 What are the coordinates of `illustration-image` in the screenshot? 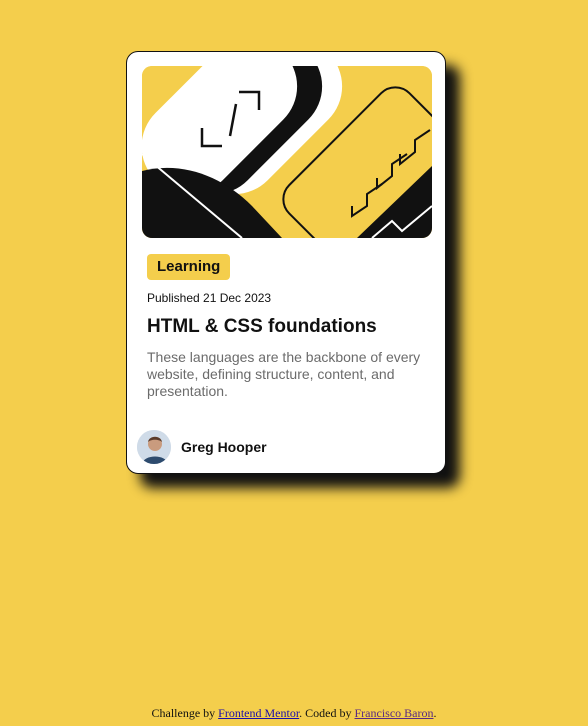 It's located at (287, 152).